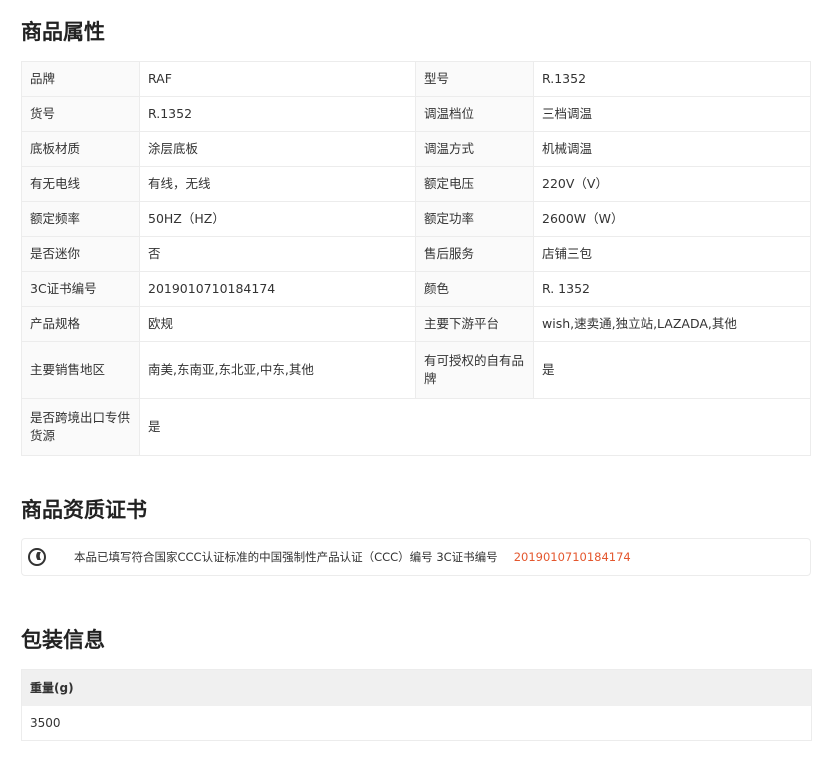  Describe the element at coordinates (80, 370) in the screenshot. I see `attribute-label: 主要销售地区` at that location.